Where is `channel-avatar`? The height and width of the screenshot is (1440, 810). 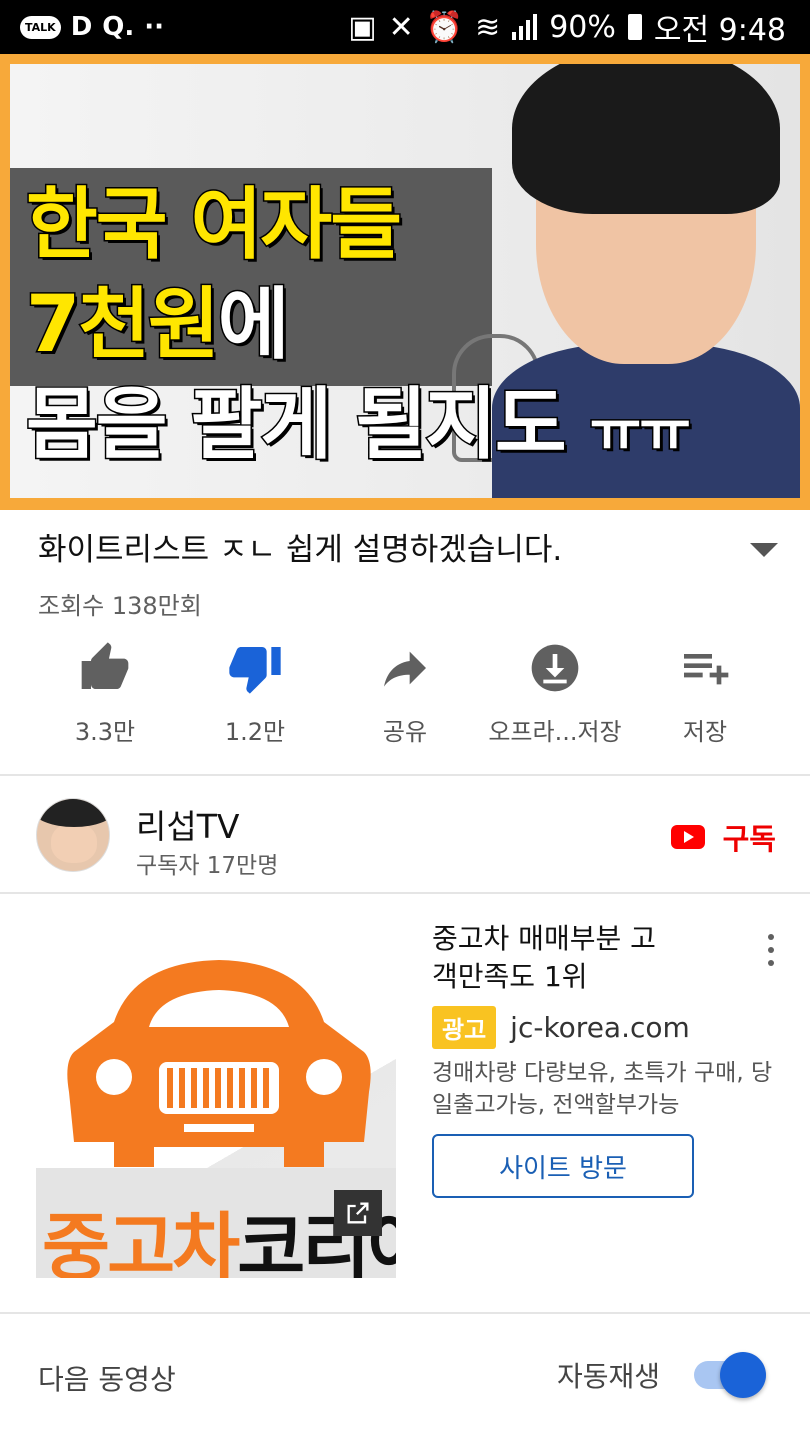
channel-avatar is located at coordinates (73, 835).